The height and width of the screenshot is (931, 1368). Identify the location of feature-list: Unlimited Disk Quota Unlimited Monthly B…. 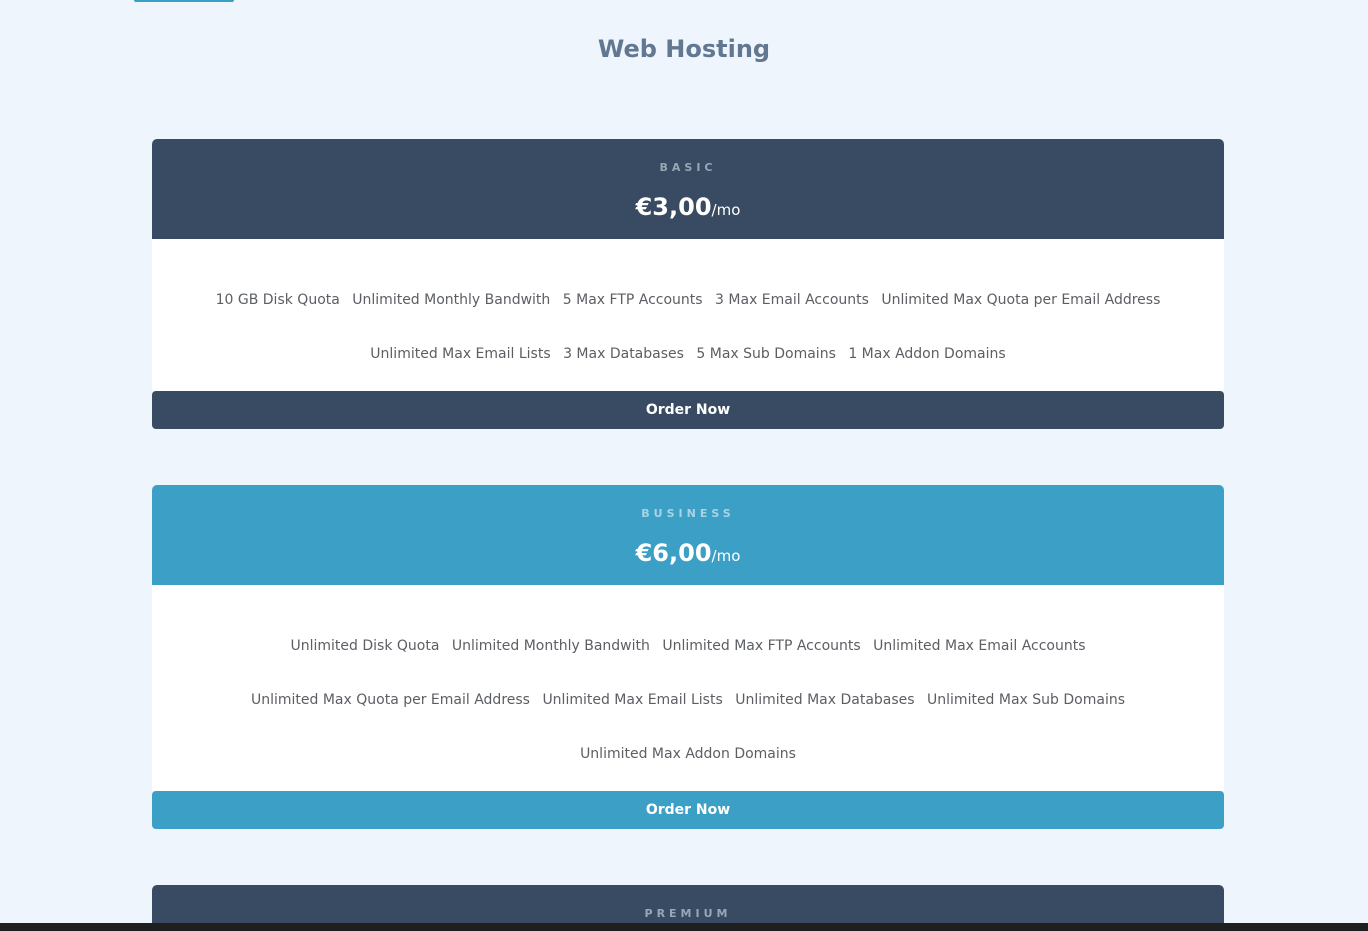
(688, 700).